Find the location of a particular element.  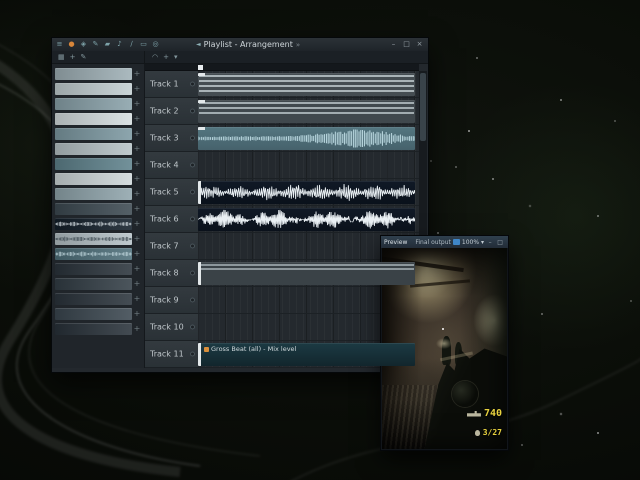

monitor-icon is located at coordinates (456, 242).